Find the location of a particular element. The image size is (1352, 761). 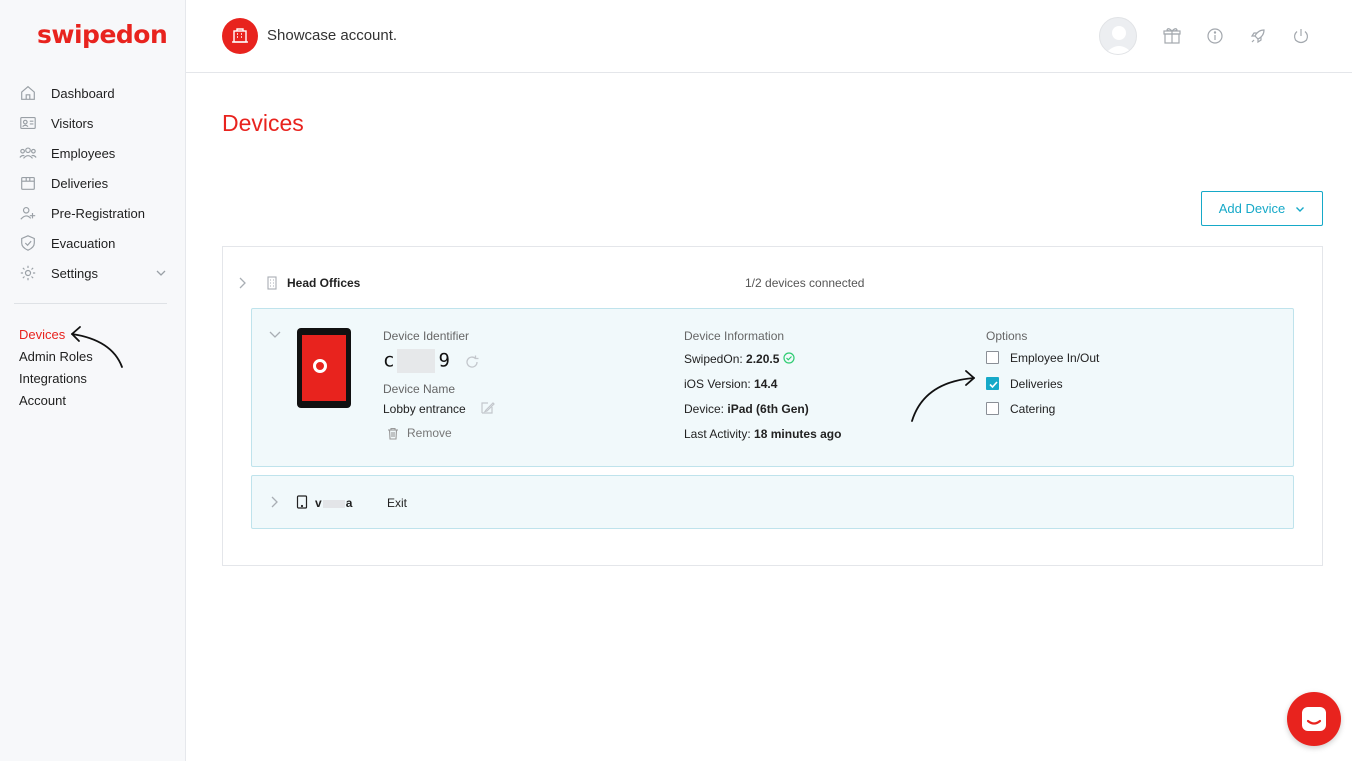

subnav-item-integrations: Integrations is located at coordinates (56, 379).